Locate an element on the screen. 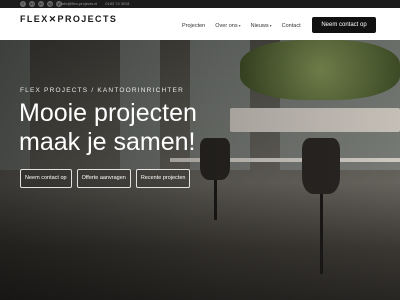  nav-item-nieuws: Nieuws▾ is located at coordinates (261, 26).